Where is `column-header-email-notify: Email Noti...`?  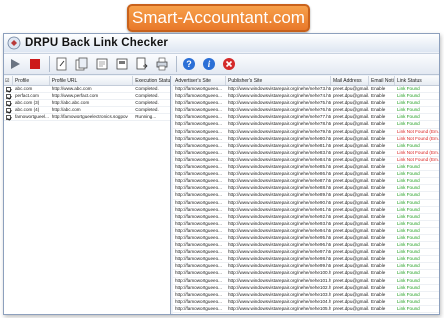 column-header-email-notify: Email Noti... is located at coordinates (382, 80).